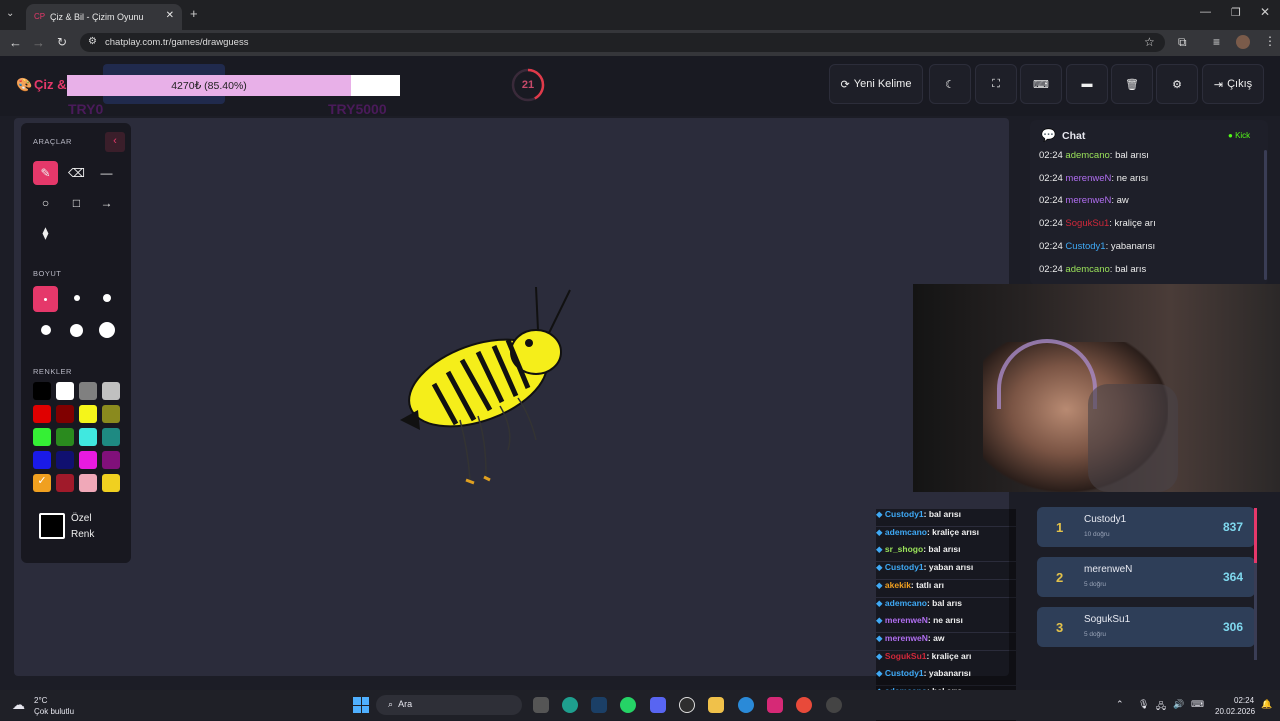  What do you see at coordinates (946, 553) in the screenshot?
I see `overlay-chat-message: ◆ sr_shogo: bal arısı` at bounding box center [946, 553].